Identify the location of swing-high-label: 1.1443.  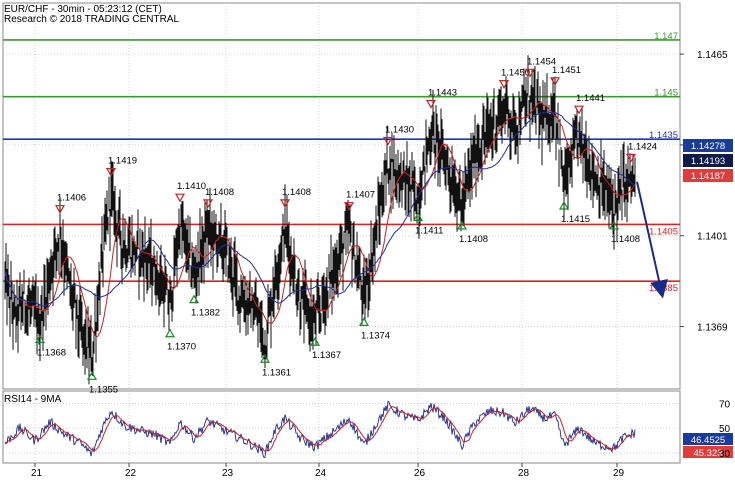
(442, 93).